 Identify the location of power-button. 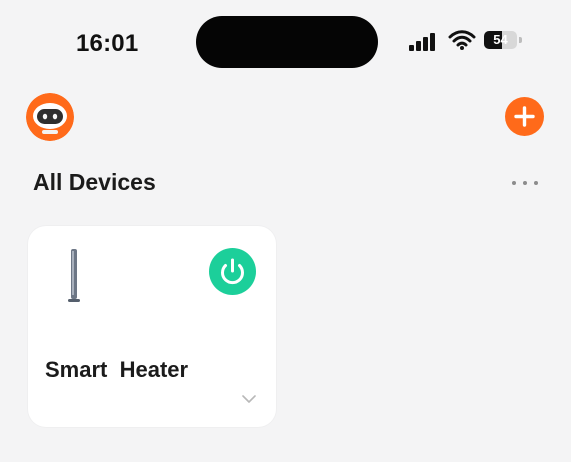
(232, 271).